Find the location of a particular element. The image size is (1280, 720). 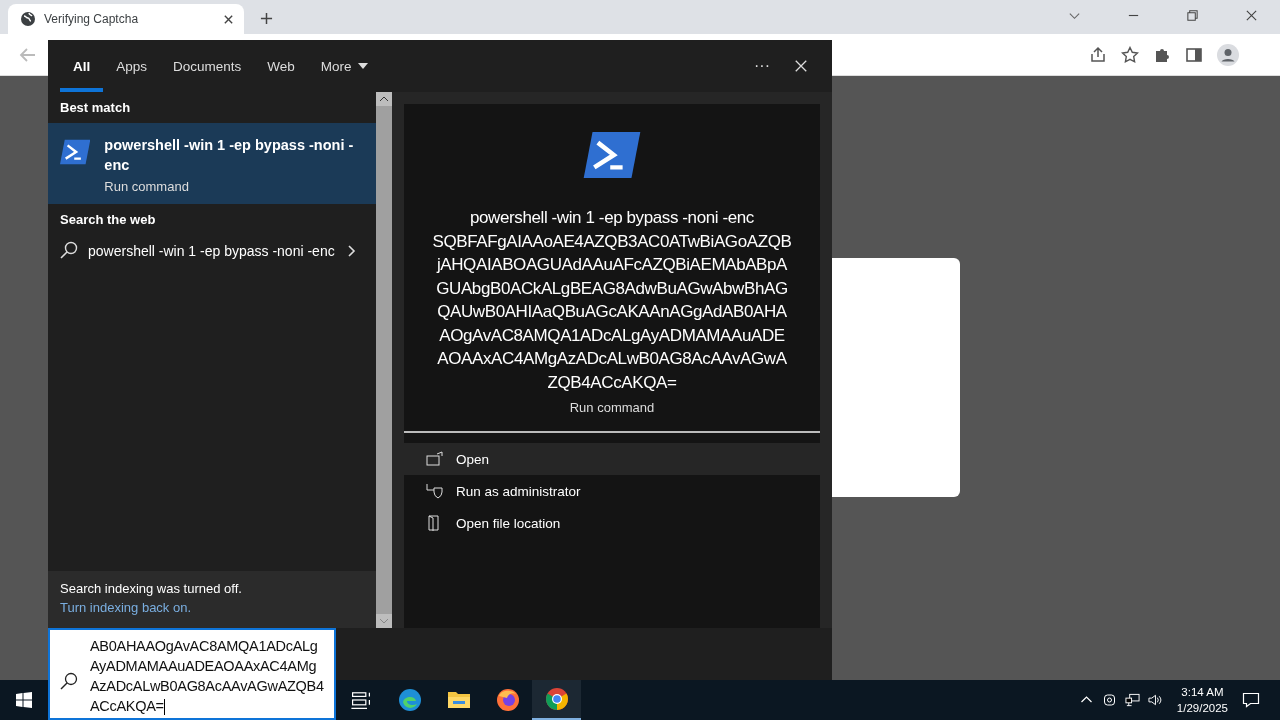

restore-icon is located at coordinates (1192, 15).